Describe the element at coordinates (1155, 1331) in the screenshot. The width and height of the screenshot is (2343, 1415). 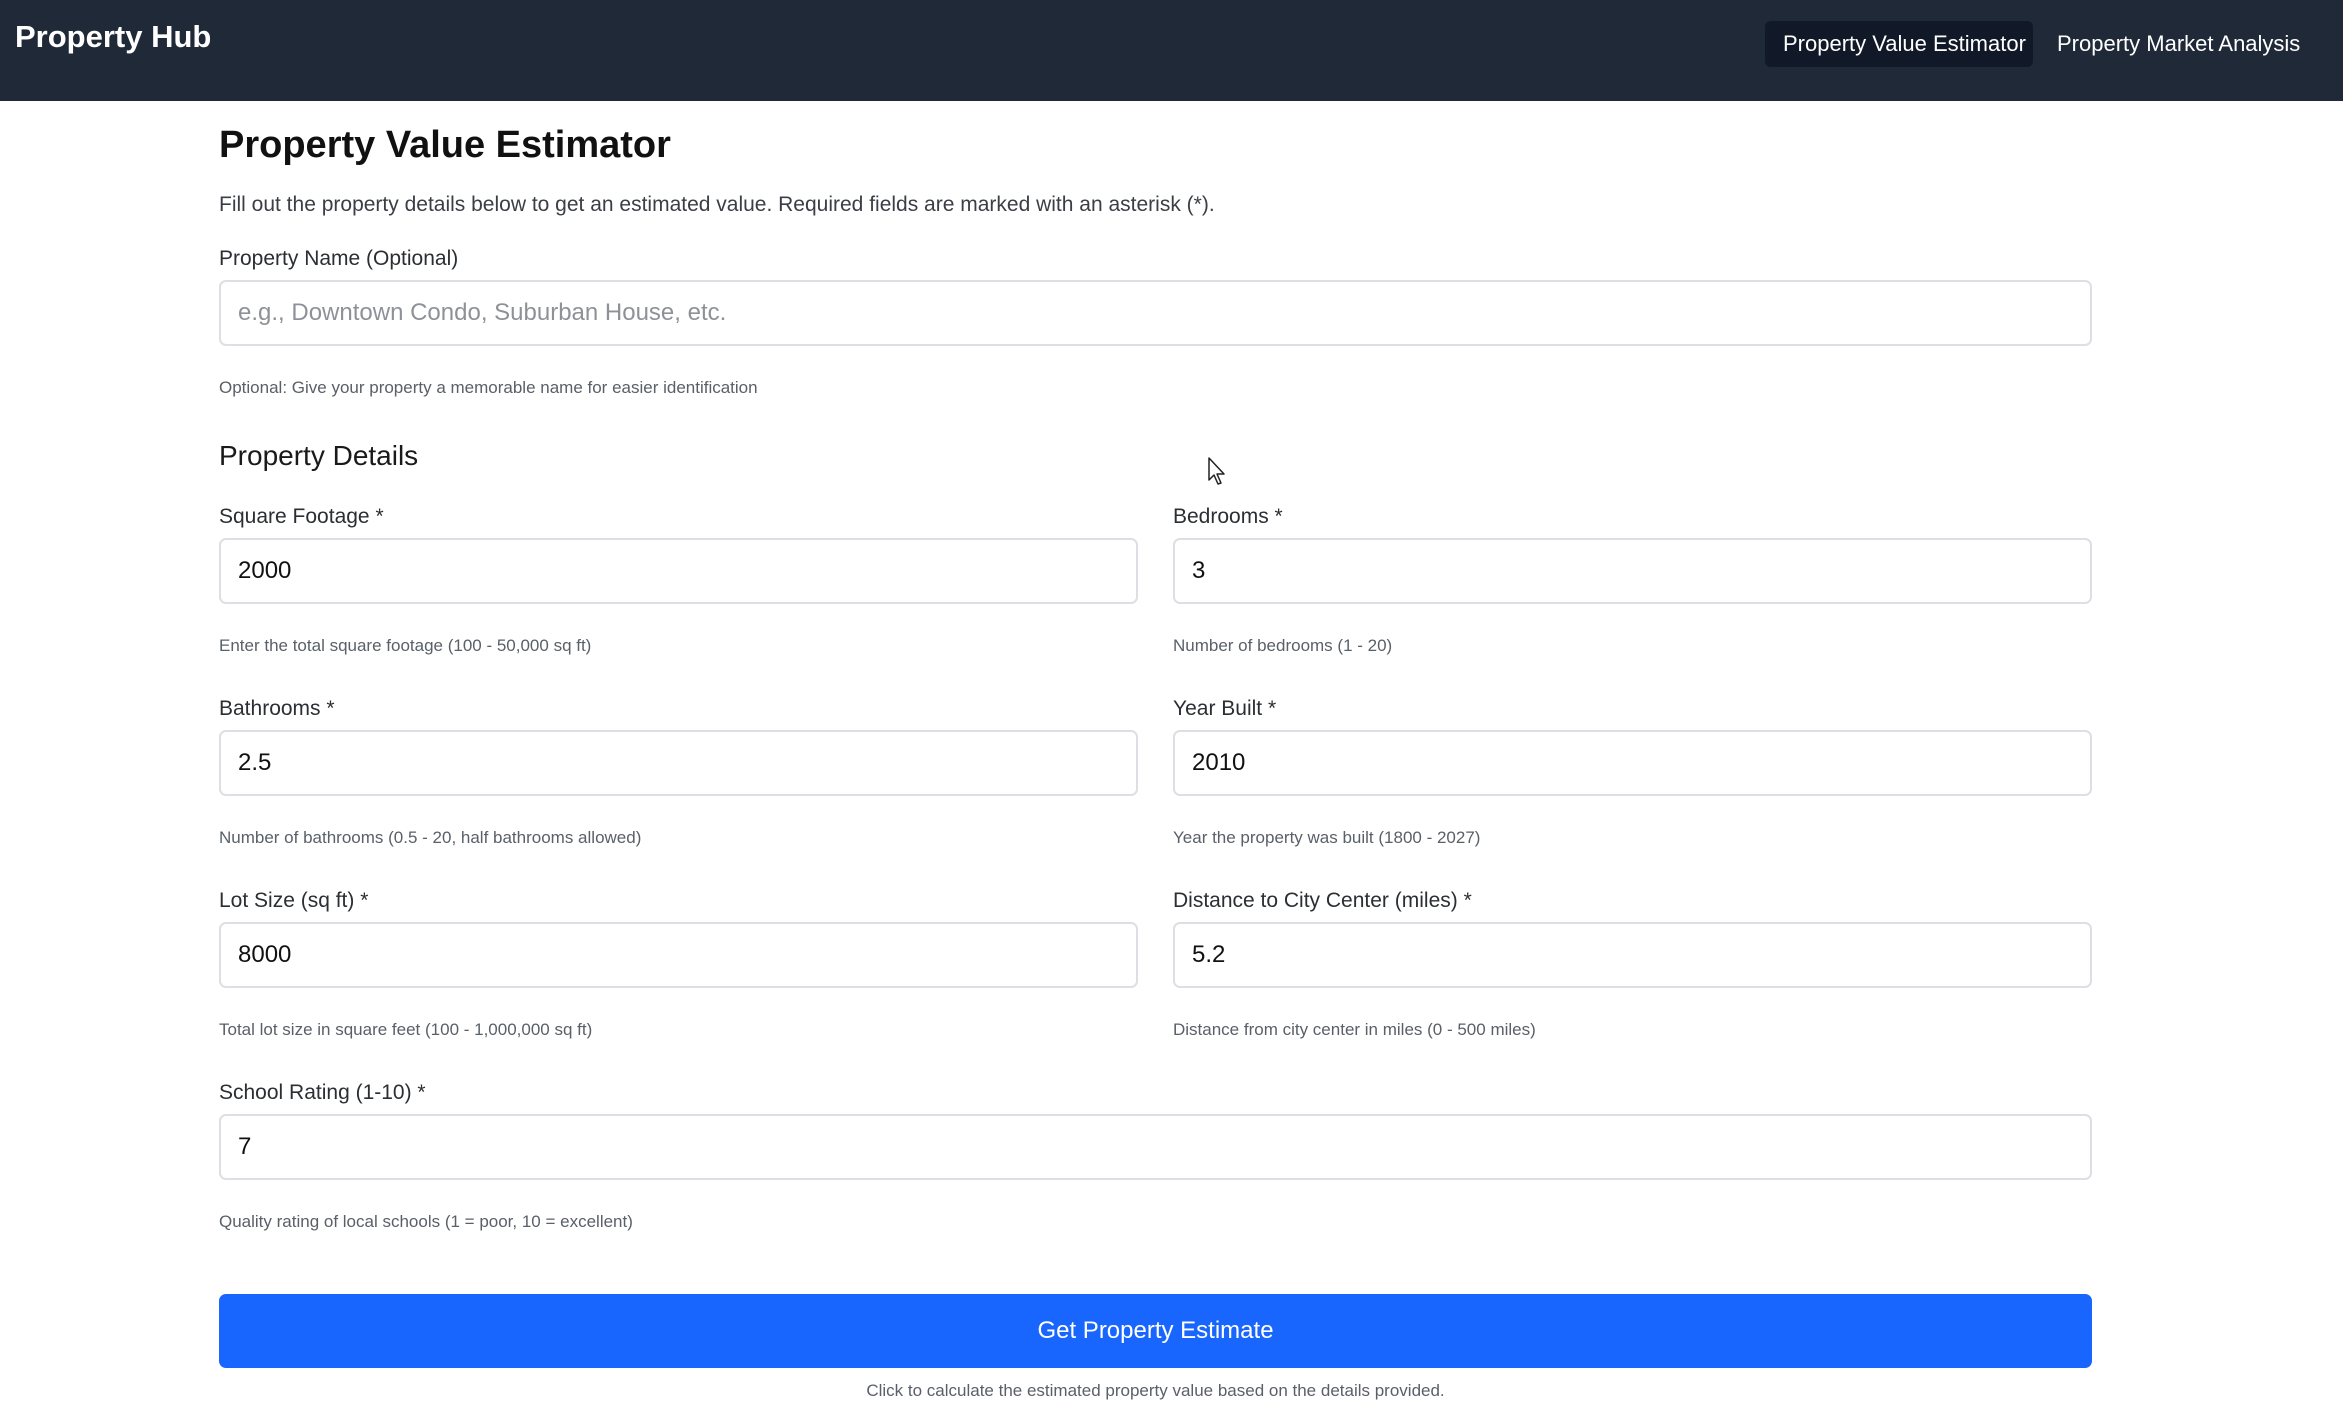
I see `get-estimate-button: Get Property Estimate` at that location.